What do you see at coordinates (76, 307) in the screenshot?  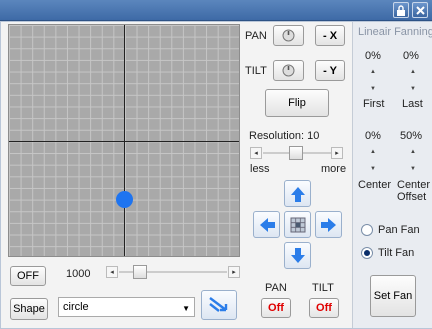 I see `shape-select-value: circle` at bounding box center [76, 307].